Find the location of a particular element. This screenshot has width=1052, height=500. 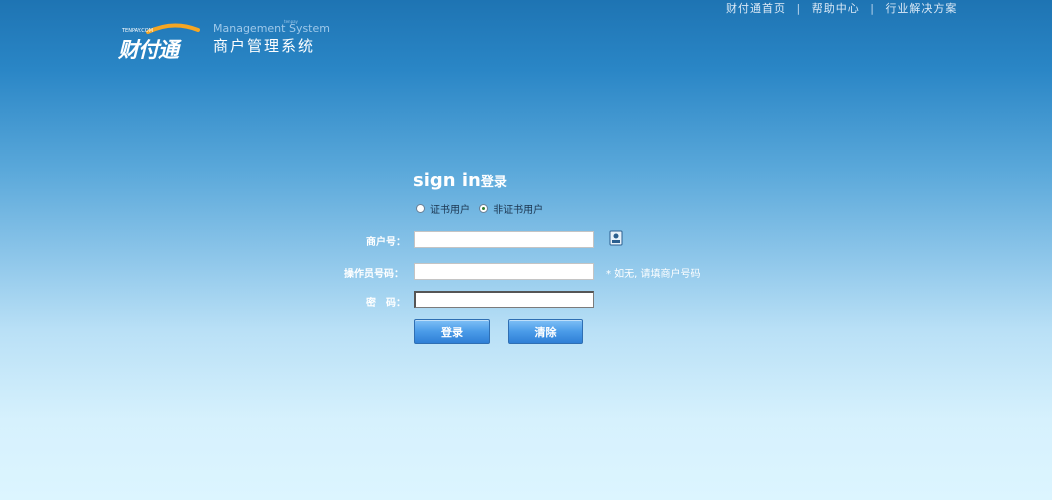

logo-english-title: Management System is located at coordinates (271, 28).